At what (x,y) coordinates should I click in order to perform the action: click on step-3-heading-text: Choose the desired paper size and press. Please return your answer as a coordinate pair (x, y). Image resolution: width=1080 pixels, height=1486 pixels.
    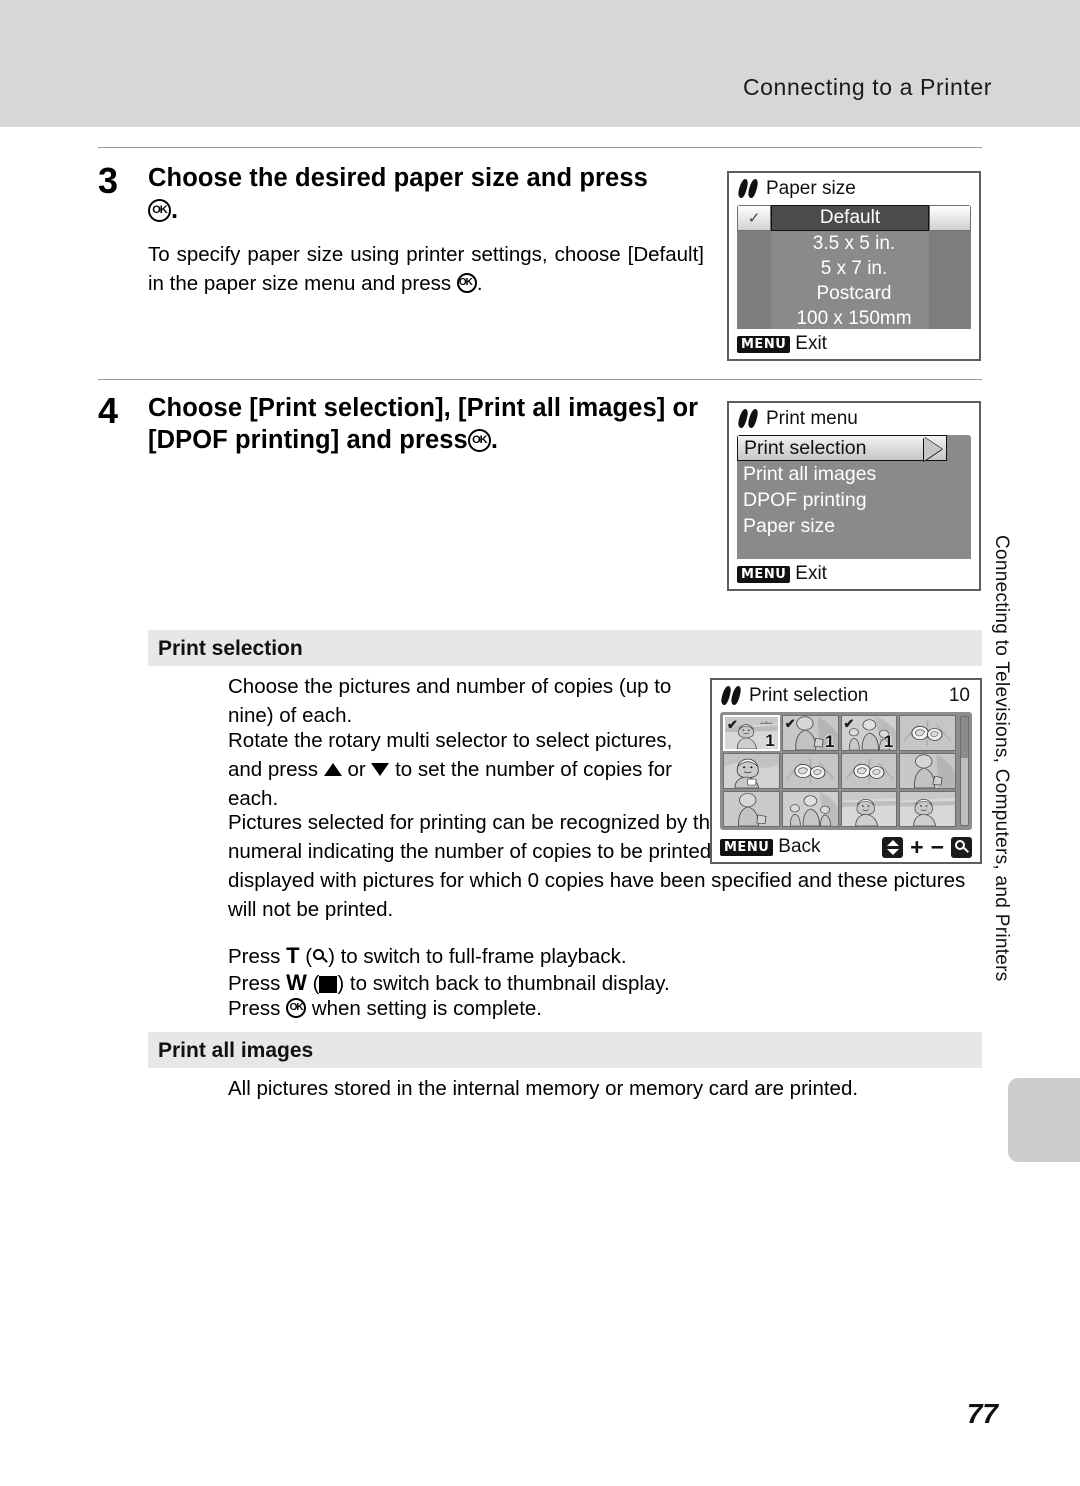
    Looking at the image, I should click on (398, 178).